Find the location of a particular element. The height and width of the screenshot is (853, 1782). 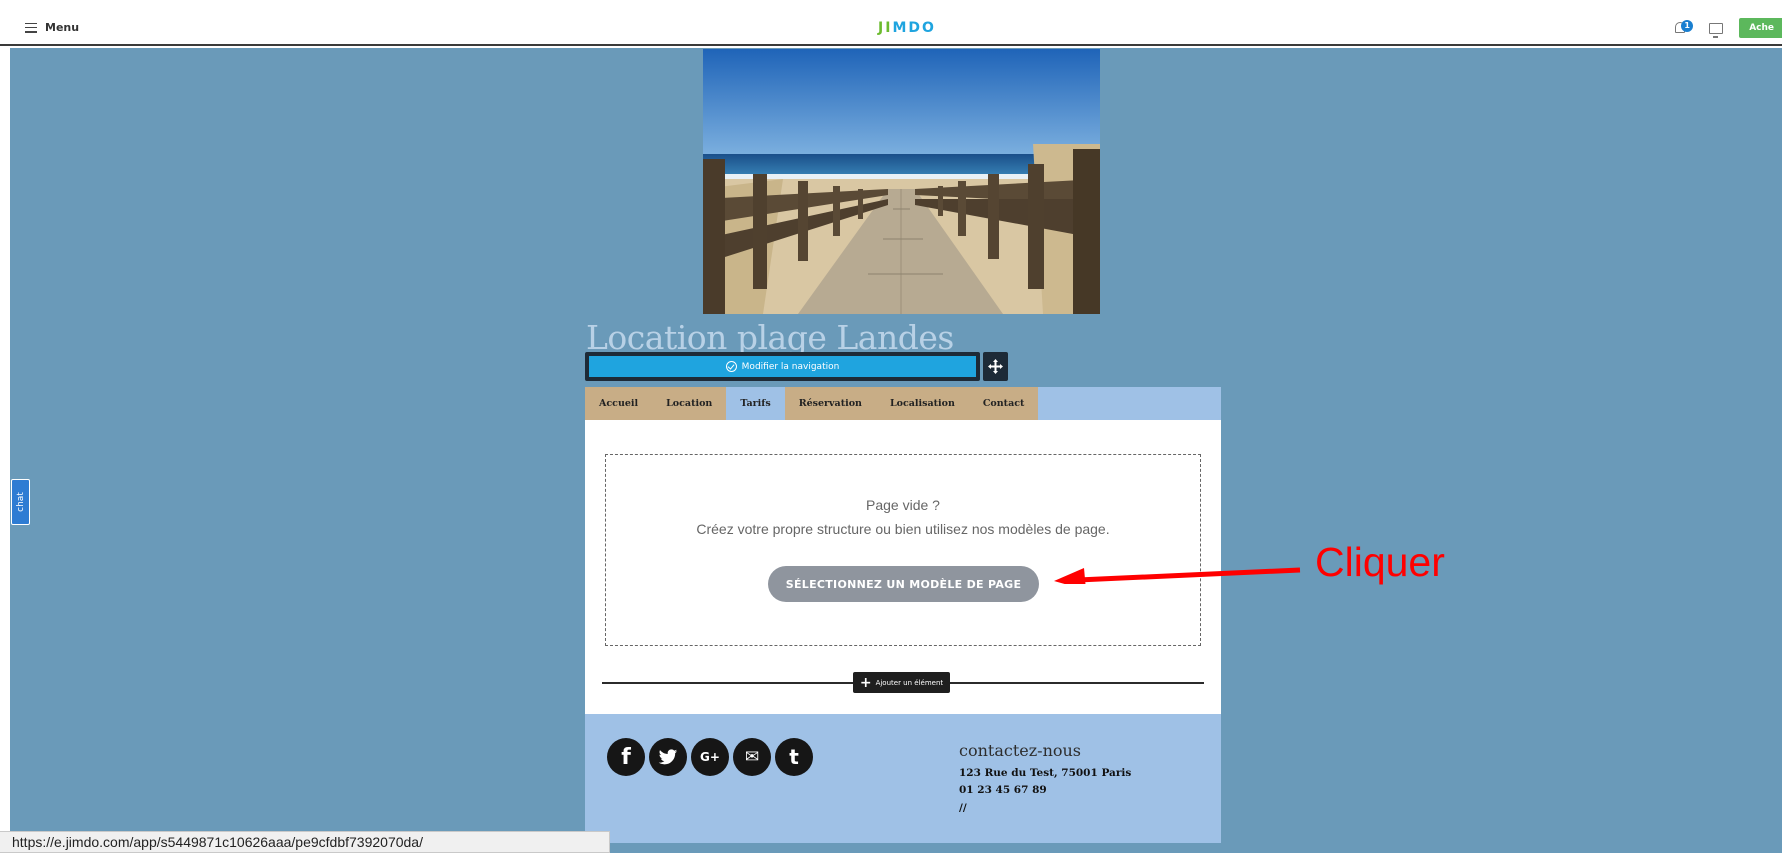

hero-image is located at coordinates (901, 181).